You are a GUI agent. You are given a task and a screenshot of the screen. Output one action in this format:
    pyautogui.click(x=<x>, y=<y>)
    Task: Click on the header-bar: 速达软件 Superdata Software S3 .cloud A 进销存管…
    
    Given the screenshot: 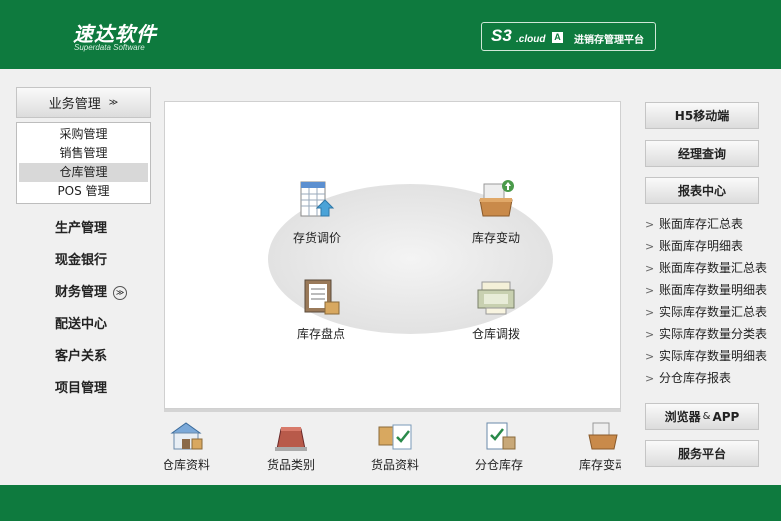 What is the action you would take?
    pyautogui.click(x=390, y=34)
    